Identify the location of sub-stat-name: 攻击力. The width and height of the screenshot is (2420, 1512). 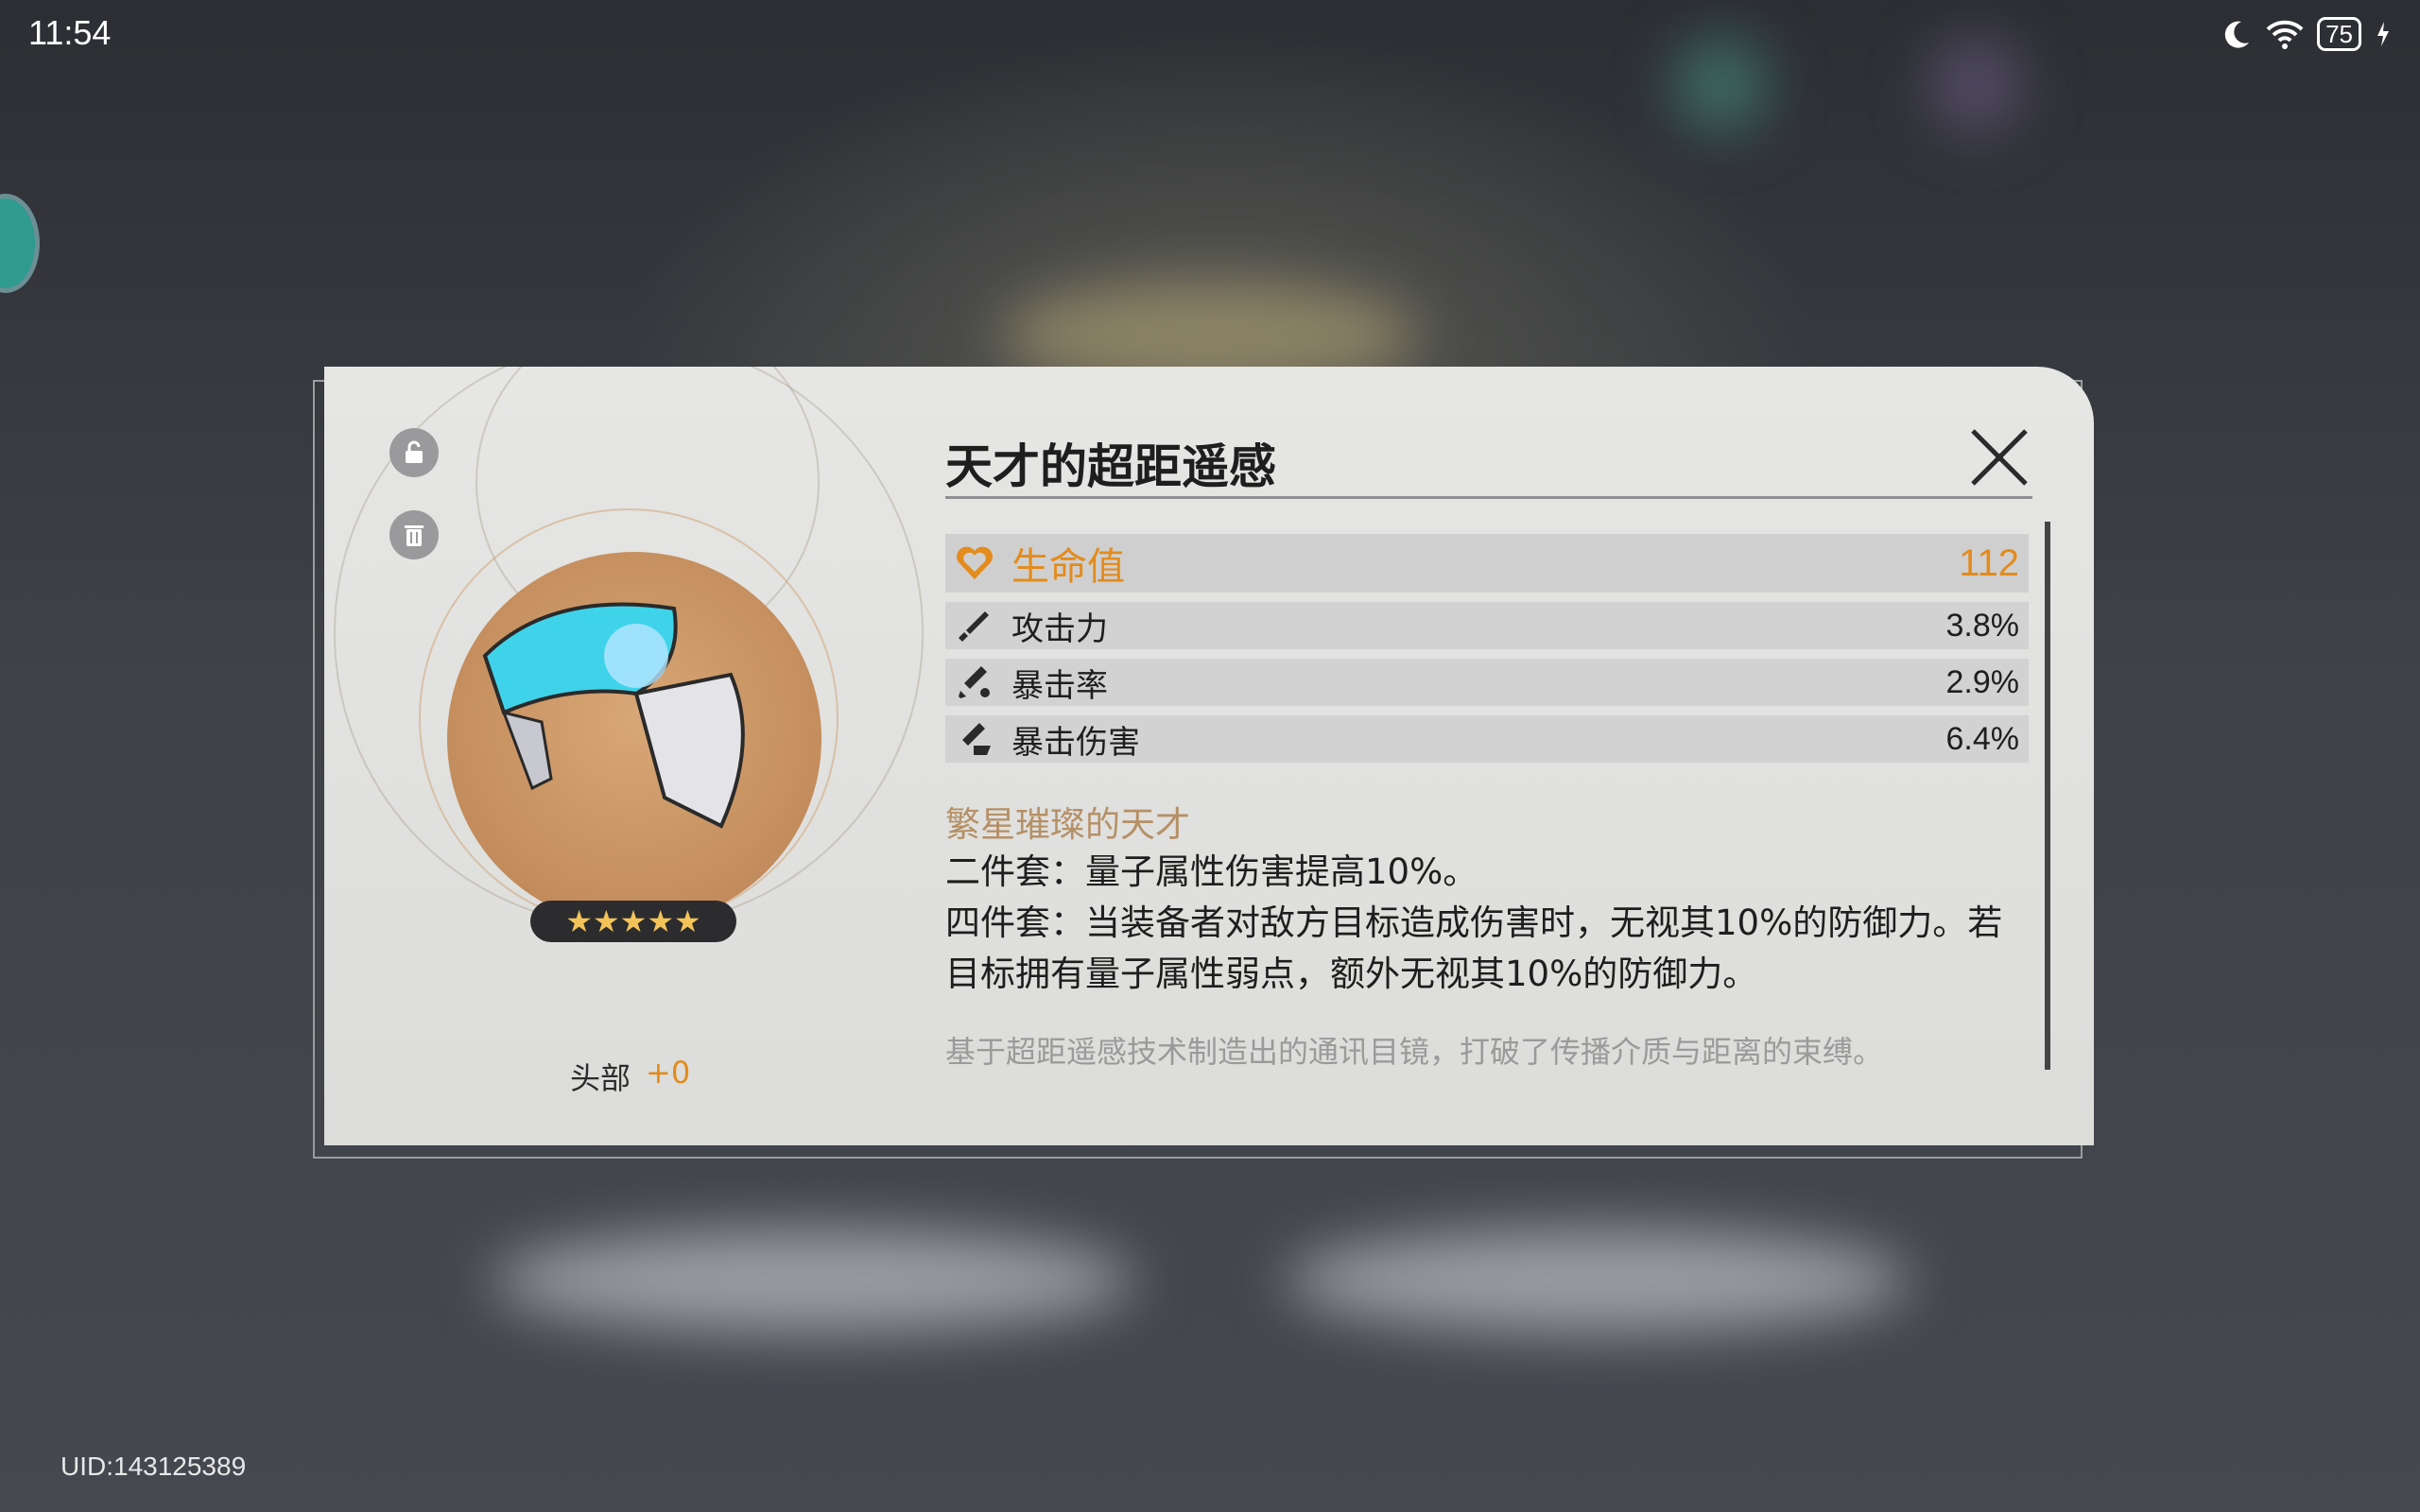
(1059, 629).